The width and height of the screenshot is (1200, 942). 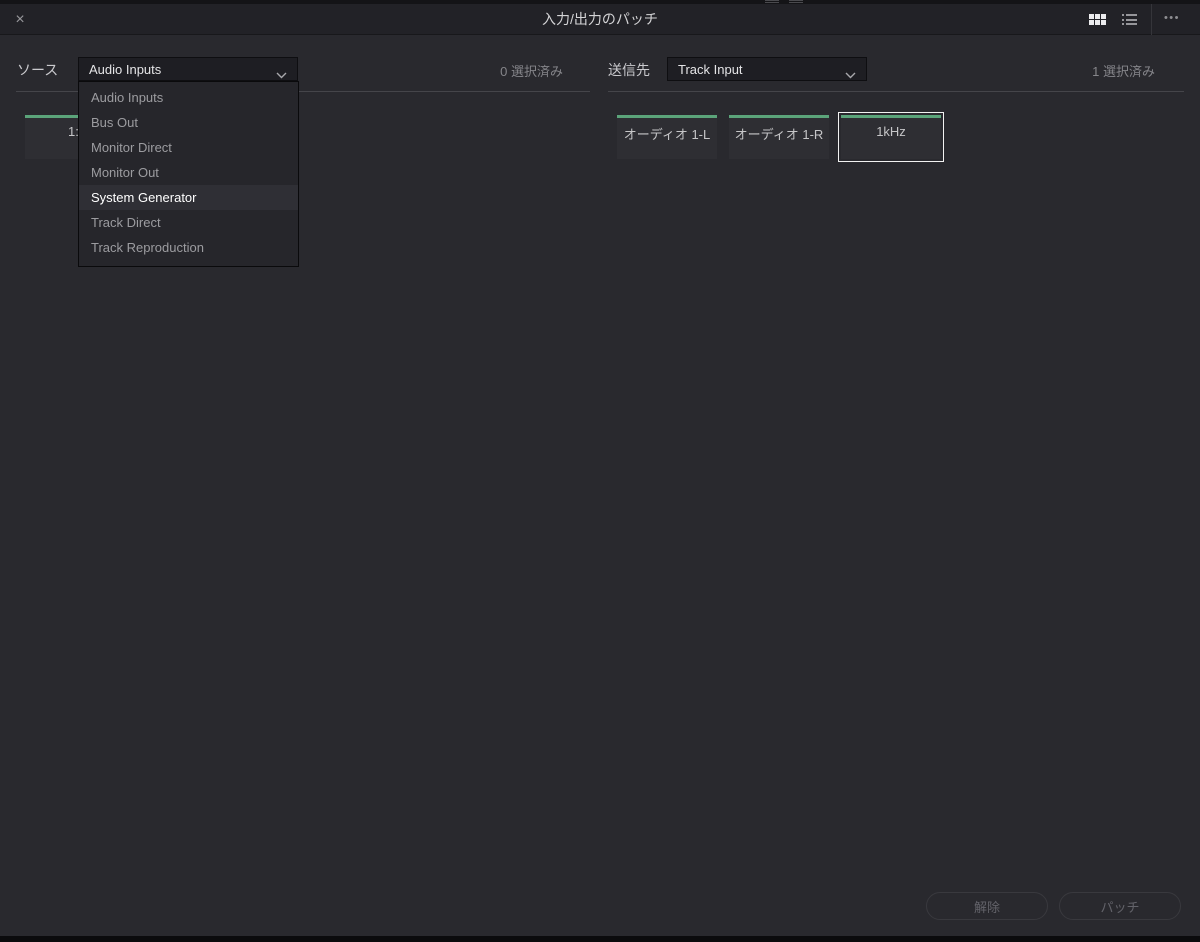 I want to click on page-title: 入力/出力のパッチ, so click(x=600, y=19).